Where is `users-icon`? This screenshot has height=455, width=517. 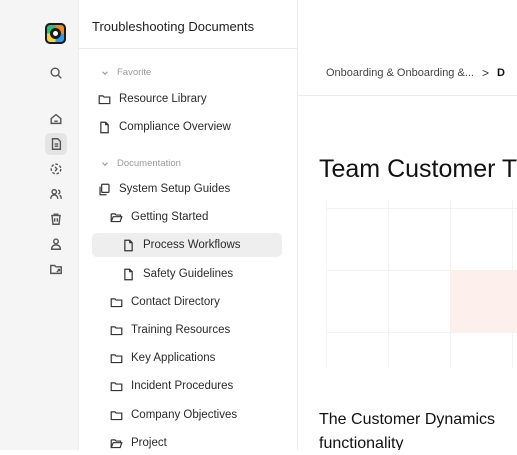
users-icon is located at coordinates (56, 194).